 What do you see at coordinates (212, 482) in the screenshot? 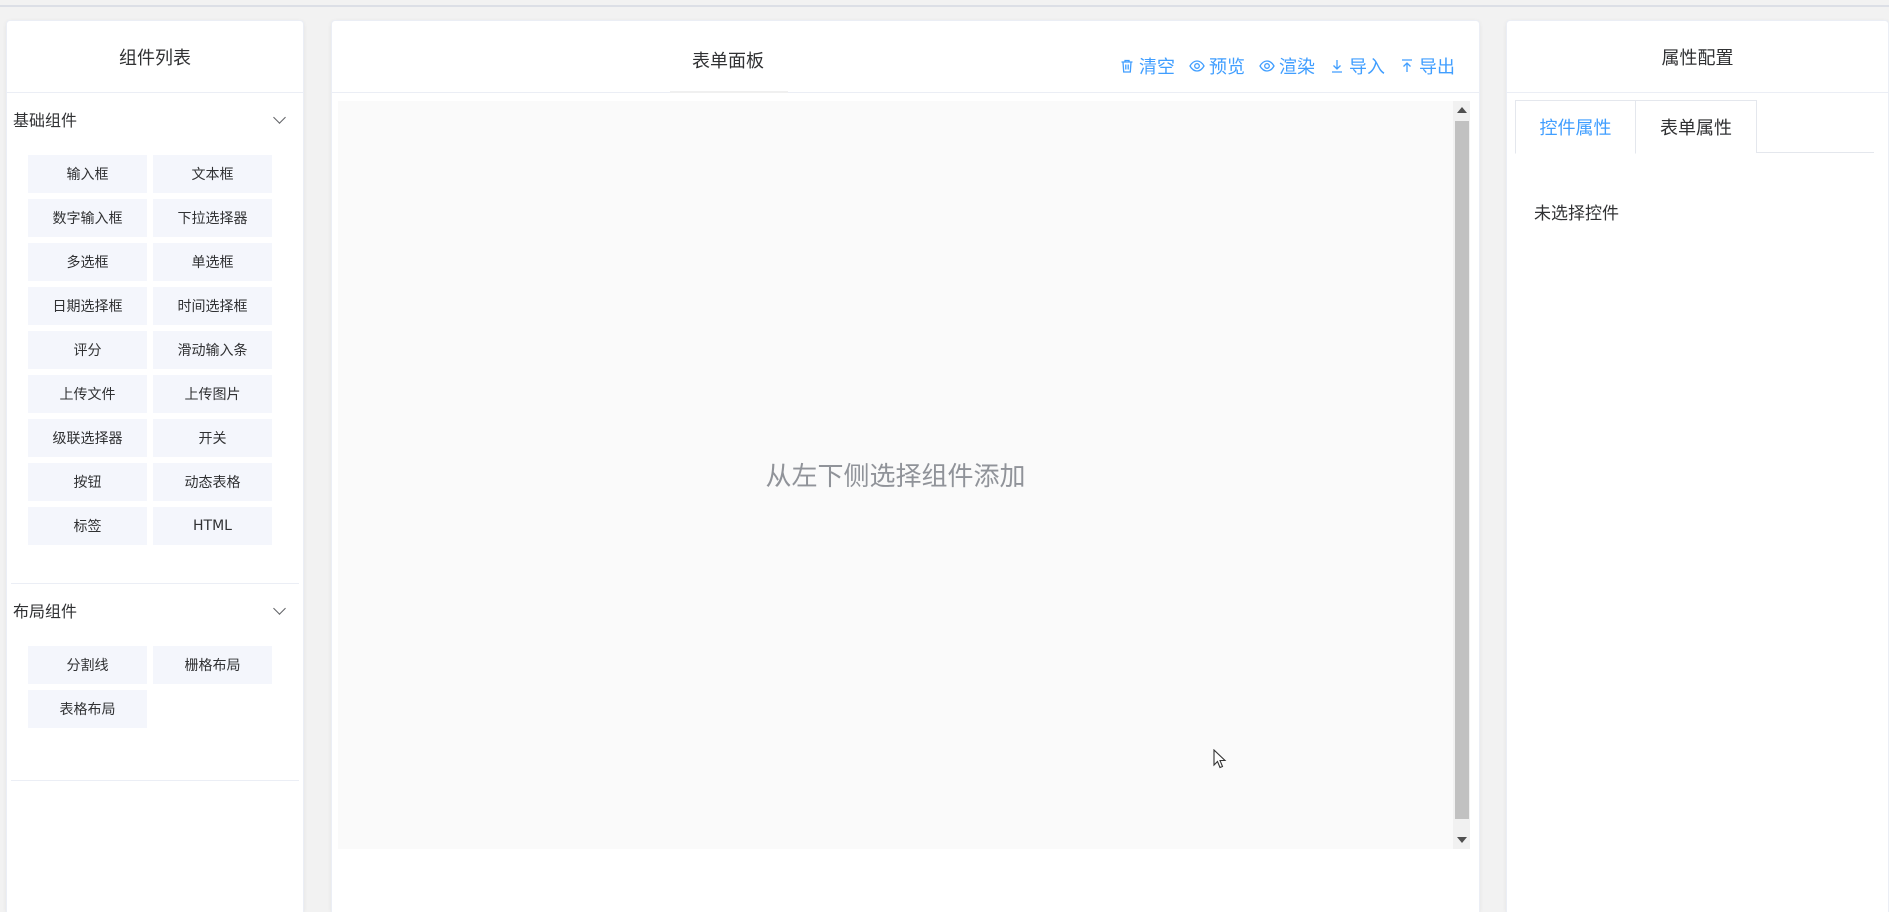
I see `component-dynamic-table: 动态表格` at bounding box center [212, 482].